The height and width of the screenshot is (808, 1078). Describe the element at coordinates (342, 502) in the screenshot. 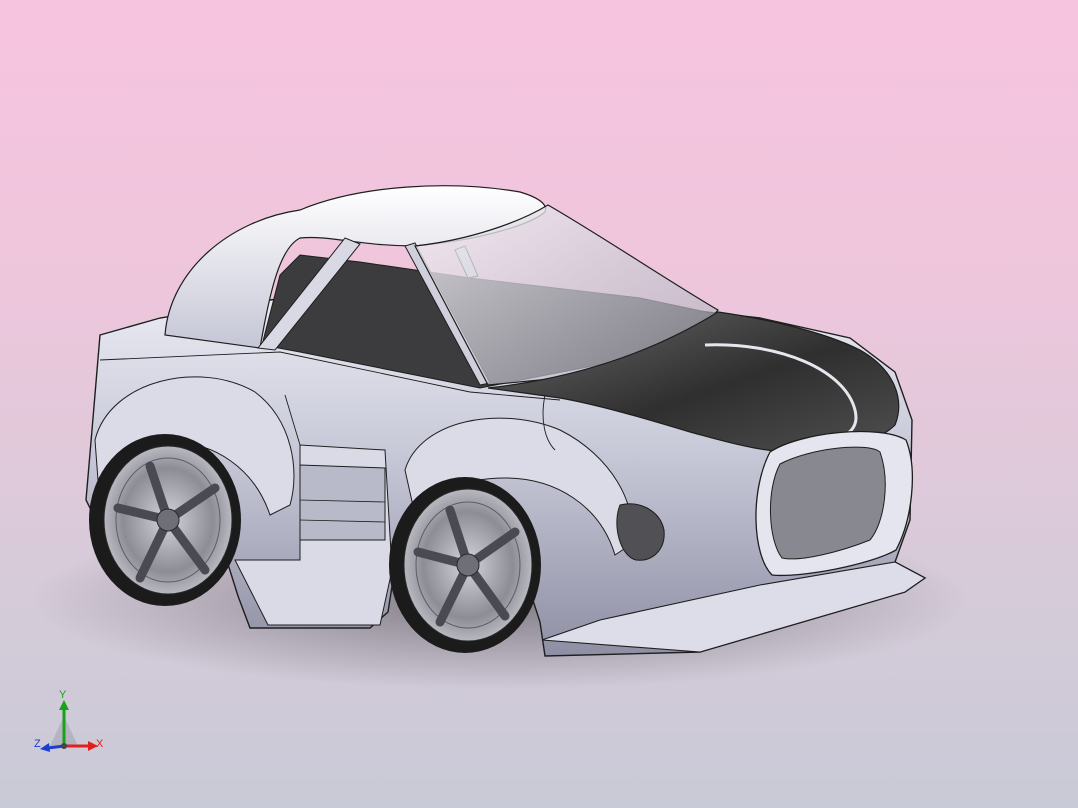

I see `side-intake-panel` at that location.